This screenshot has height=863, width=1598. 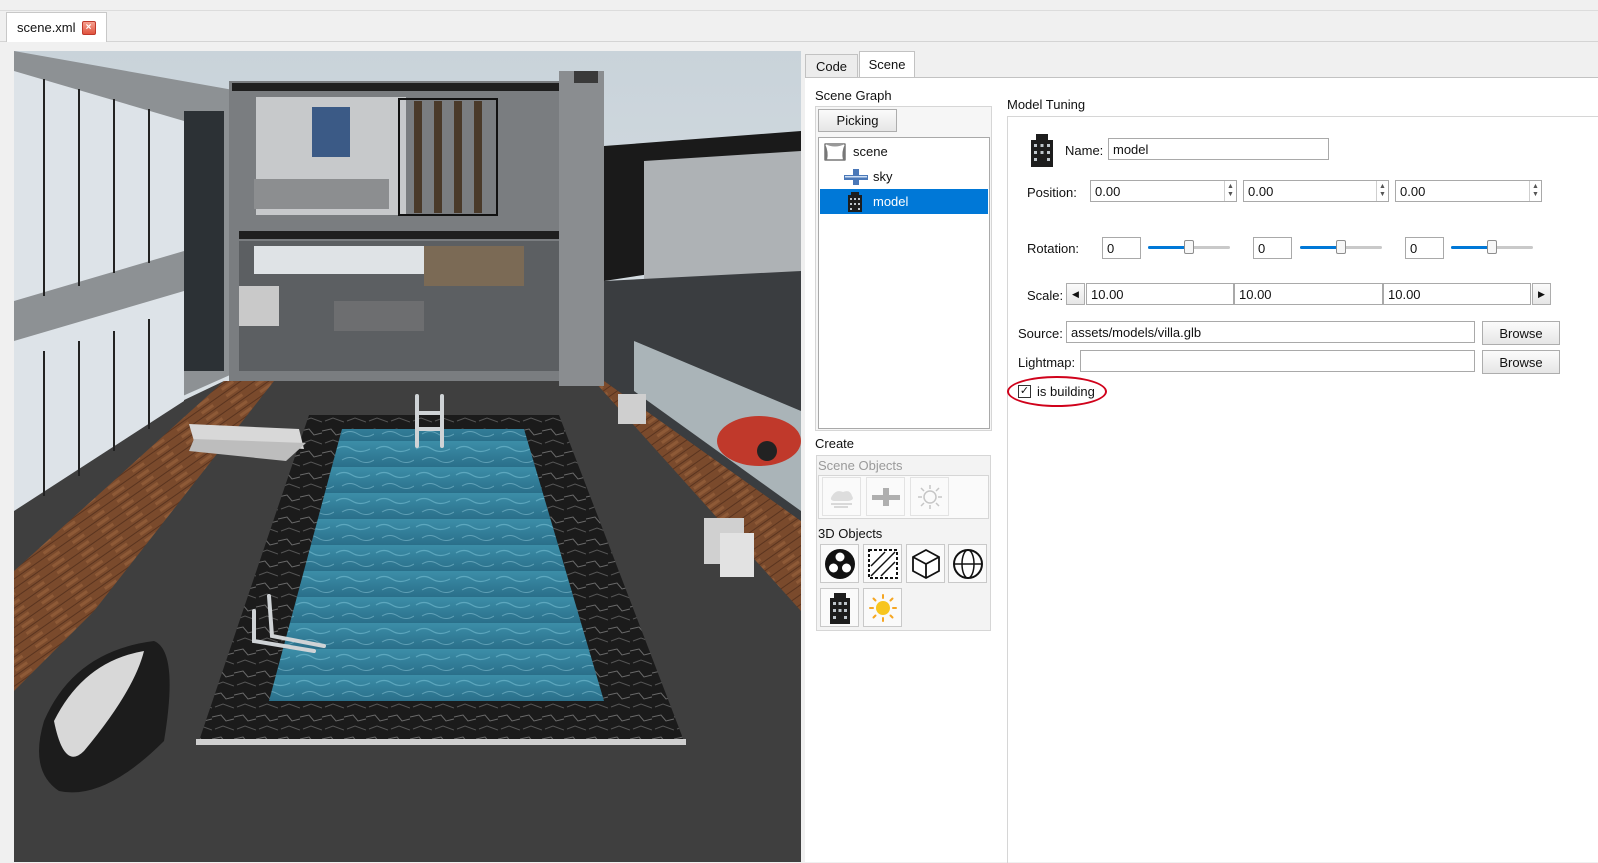 What do you see at coordinates (870, 151) in the screenshot?
I see `tree-item-label: scene` at bounding box center [870, 151].